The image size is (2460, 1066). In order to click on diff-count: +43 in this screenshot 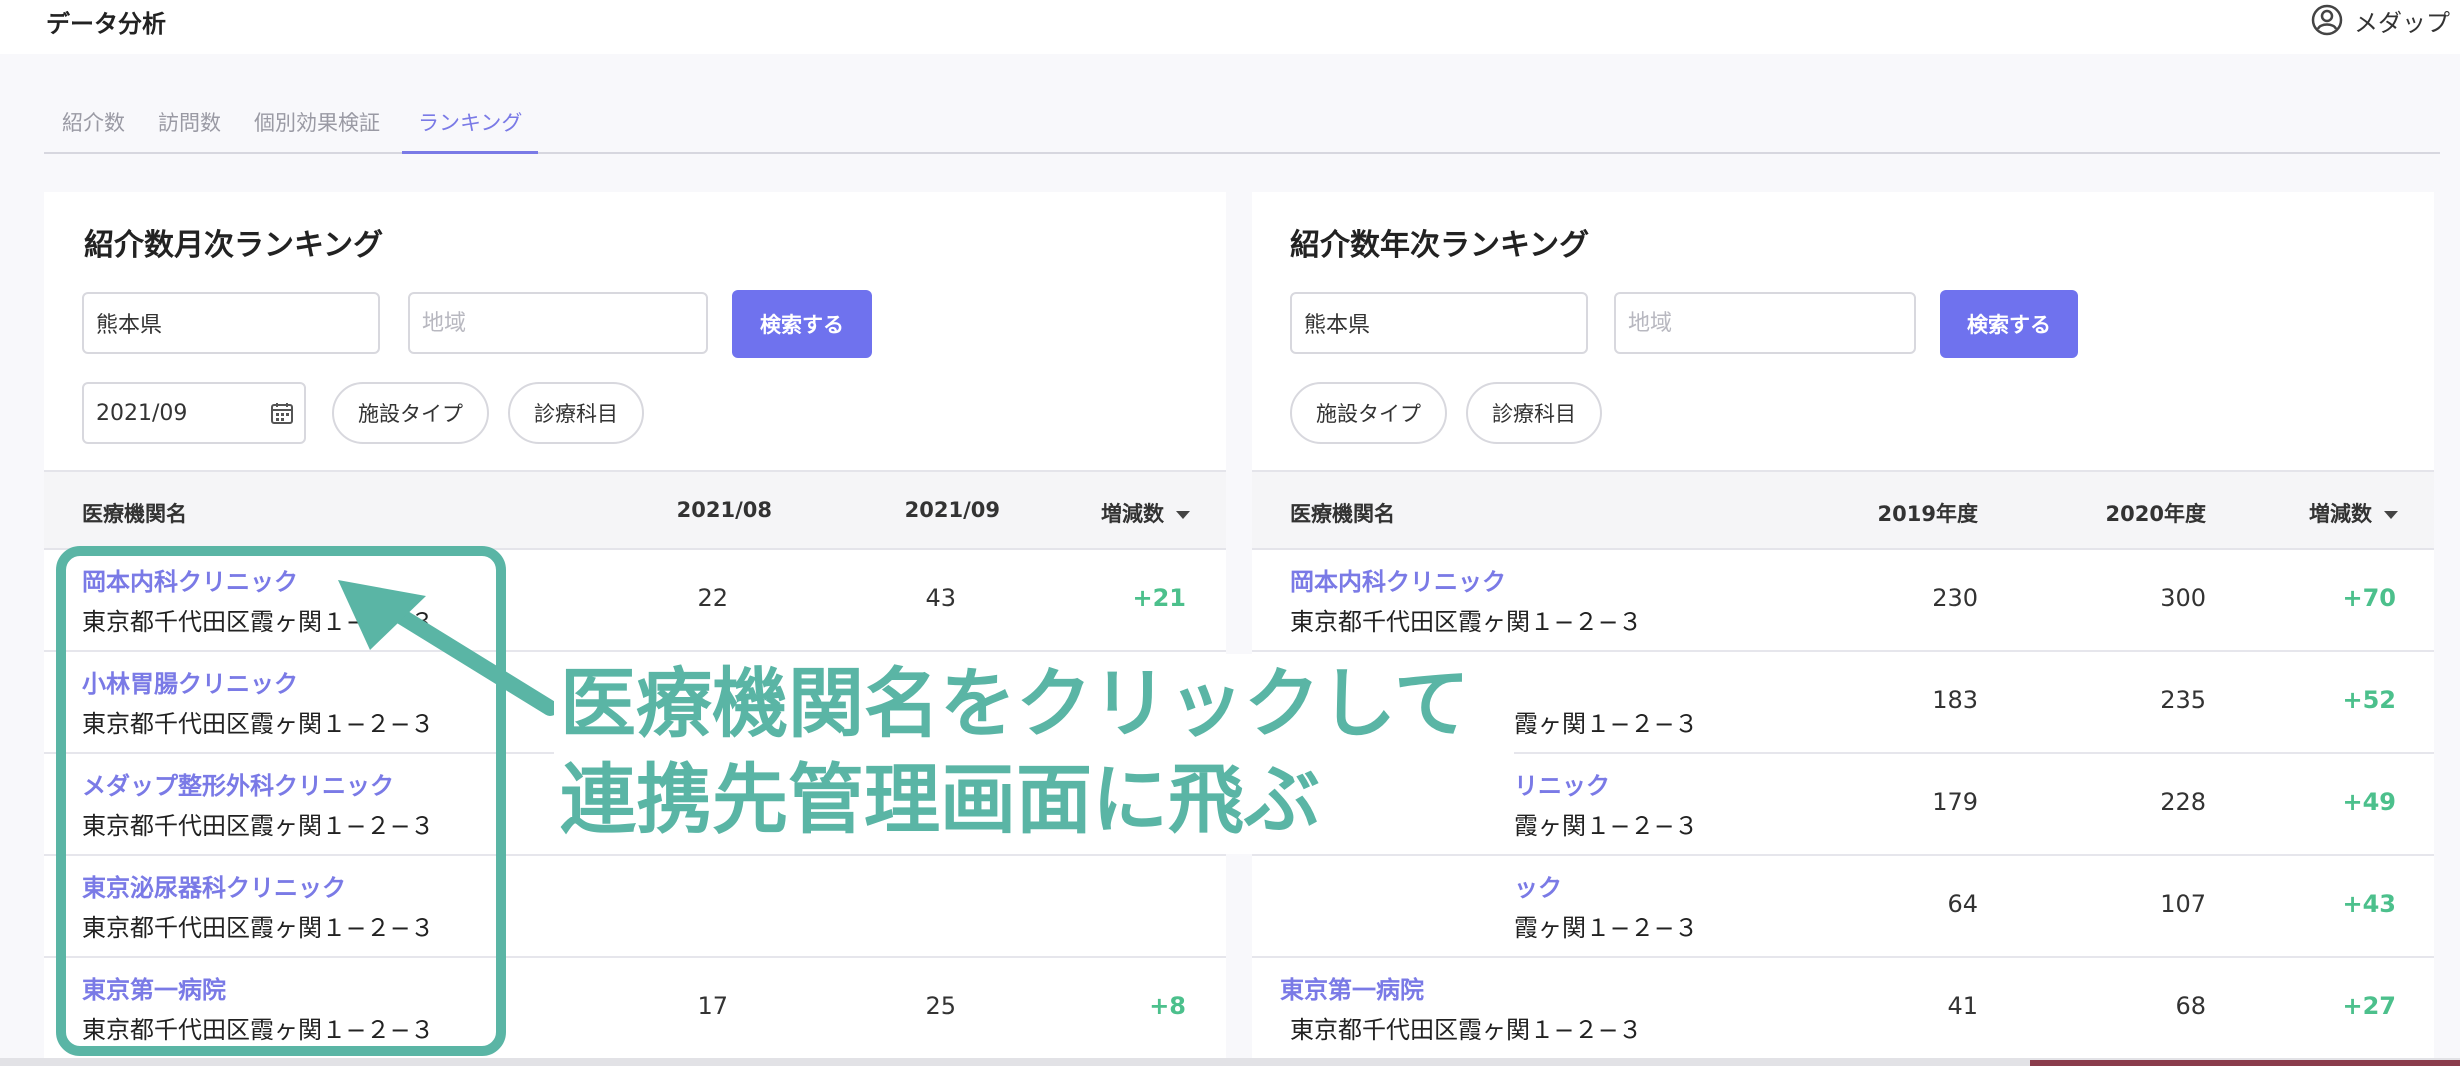, I will do `click(2369, 904)`.